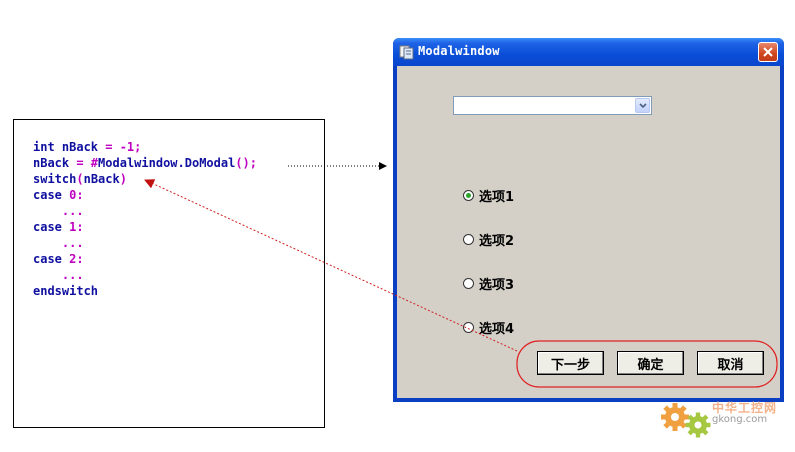 This screenshot has width=795, height=452. I want to click on watermark-url: gkong.com, so click(740, 419).